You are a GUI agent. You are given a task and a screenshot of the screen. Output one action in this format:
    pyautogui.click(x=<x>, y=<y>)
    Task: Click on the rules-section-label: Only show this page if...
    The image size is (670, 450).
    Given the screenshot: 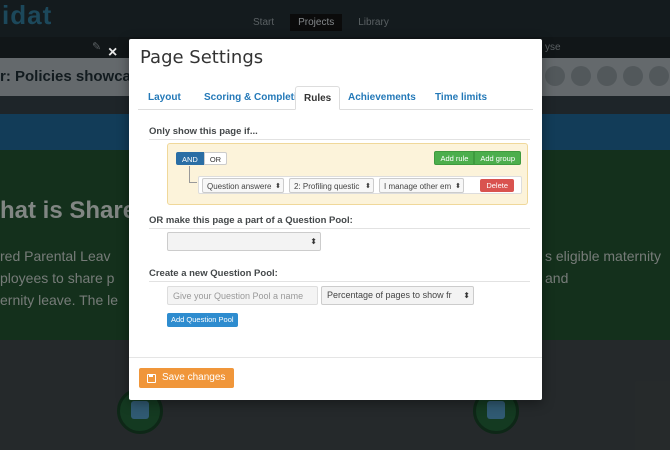 What is the action you would take?
    pyautogui.click(x=203, y=131)
    